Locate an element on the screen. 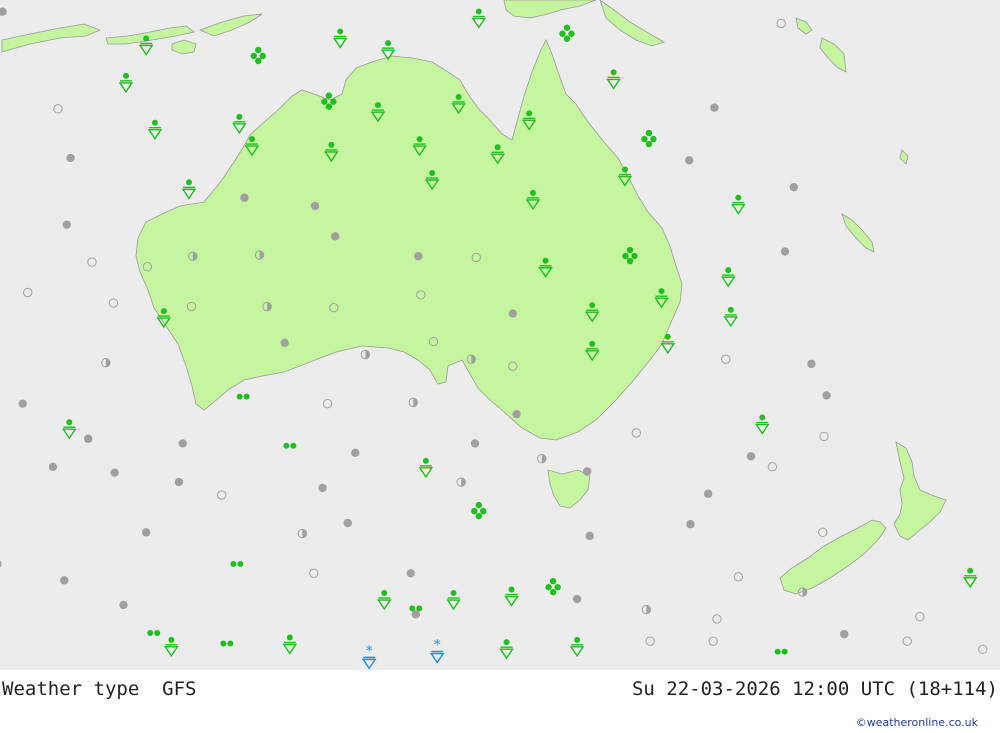  forecast-datetime: Su 22-03-2026 12:00 UTC (18+114) is located at coordinates (814, 689).